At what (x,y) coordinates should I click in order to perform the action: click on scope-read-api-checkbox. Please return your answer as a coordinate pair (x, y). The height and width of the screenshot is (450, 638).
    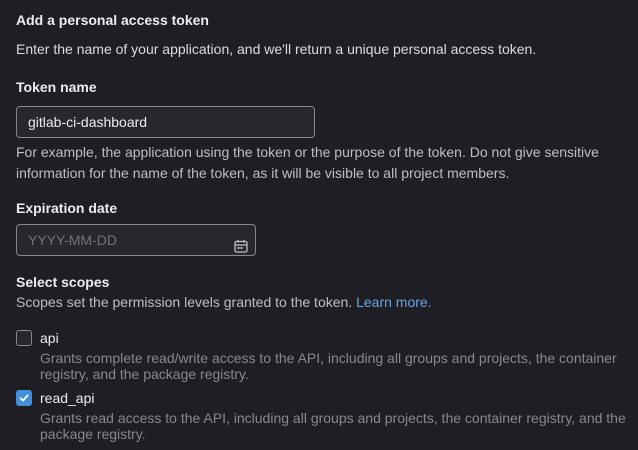
    Looking at the image, I should click on (24, 398).